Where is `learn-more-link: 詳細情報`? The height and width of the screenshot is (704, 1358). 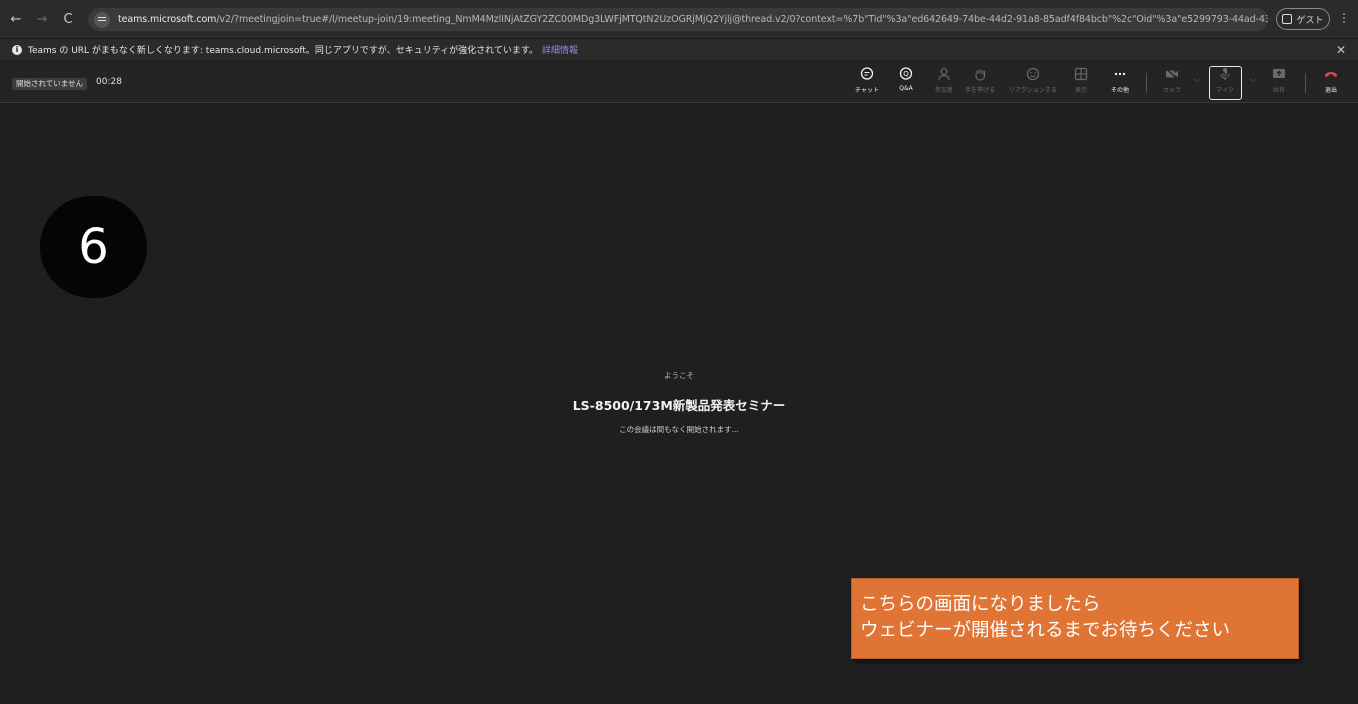
learn-more-link: 詳細情報 is located at coordinates (560, 49).